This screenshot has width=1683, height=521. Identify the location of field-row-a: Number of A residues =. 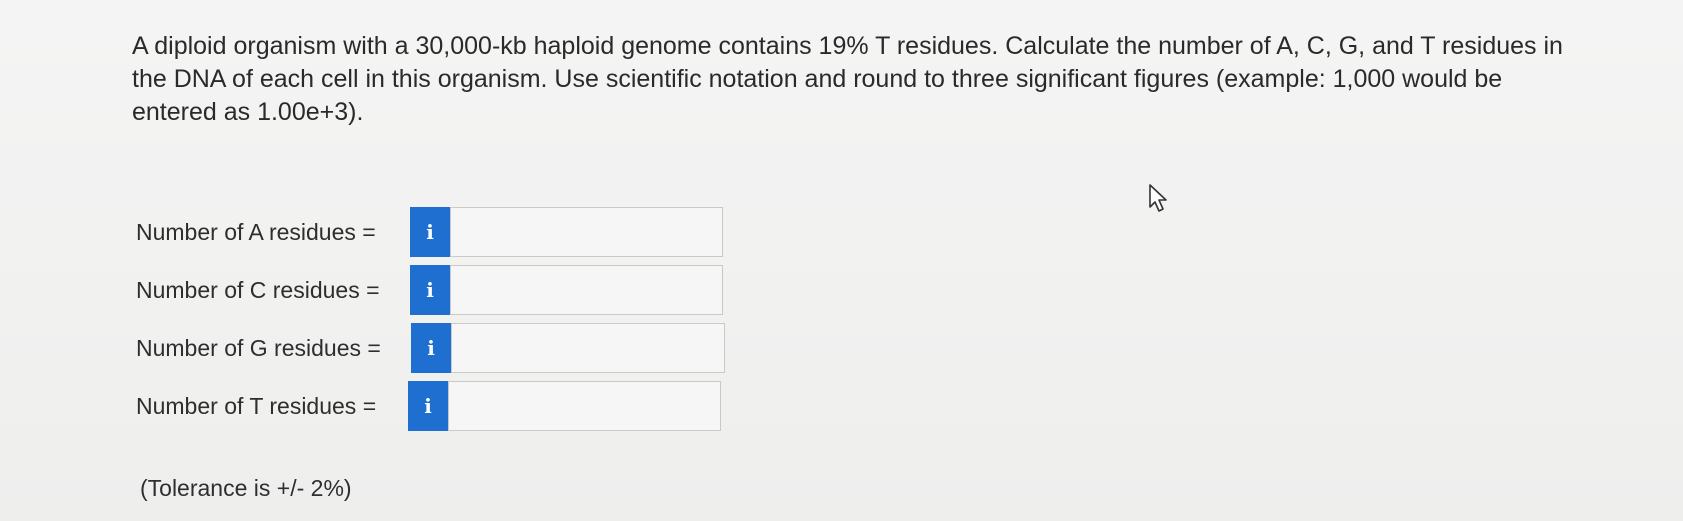
(256, 232).